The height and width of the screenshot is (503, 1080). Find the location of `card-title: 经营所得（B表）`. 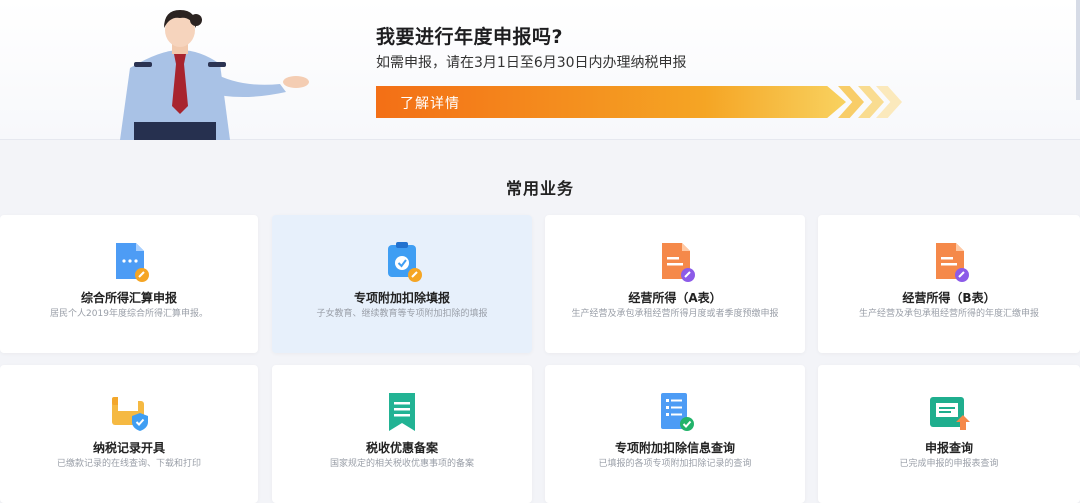

card-title: 经营所得（B表） is located at coordinates (949, 298).